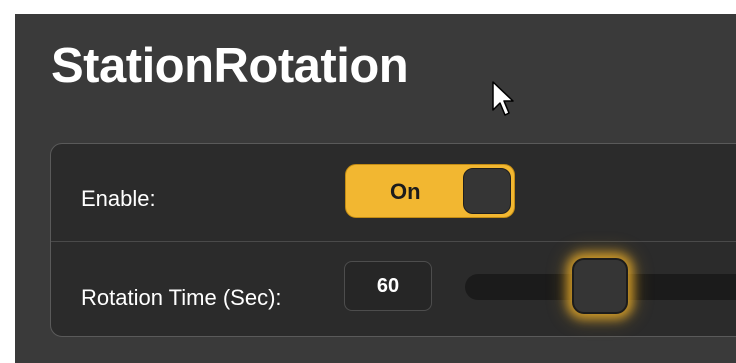  I want to click on enable-toggle-knob, so click(487, 191).